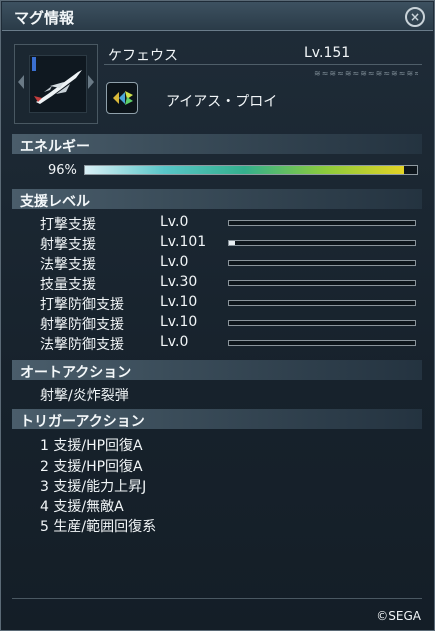 The width and height of the screenshot is (435, 631). What do you see at coordinates (244, 170) in the screenshot?
I see `energy-bar-fill` at bounding box center [244, 170].